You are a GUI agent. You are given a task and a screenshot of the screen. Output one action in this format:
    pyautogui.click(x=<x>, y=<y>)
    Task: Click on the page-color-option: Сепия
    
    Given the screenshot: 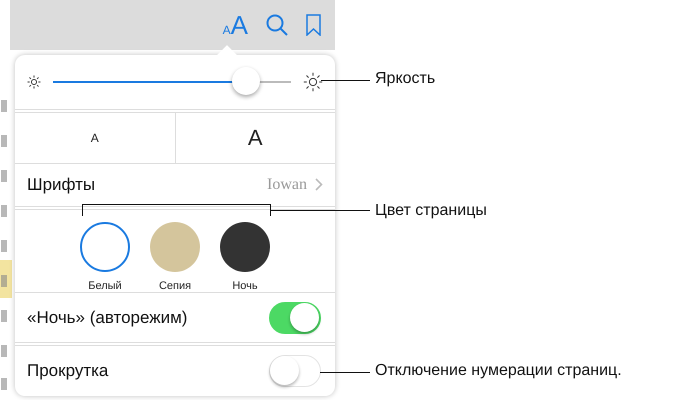 What is the action you would take?
    pyautogui.click(x=175, y=257)
    